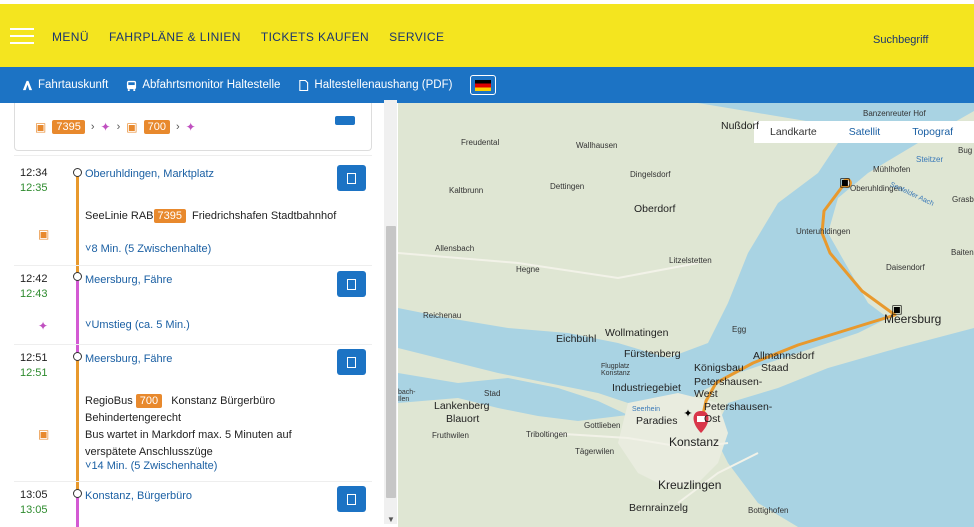  What do you see at coordinates (416, 37) in the screenshot?
I see `nav-service: SERVICE` at bounding box center [416, 37].